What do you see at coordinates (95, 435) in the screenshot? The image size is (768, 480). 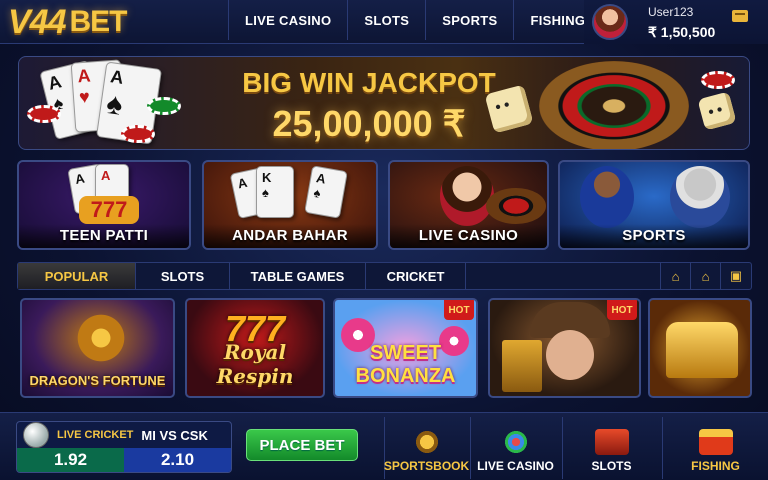 I see `live-label: LIVE CRICKET` at bounding box center [95, 435].